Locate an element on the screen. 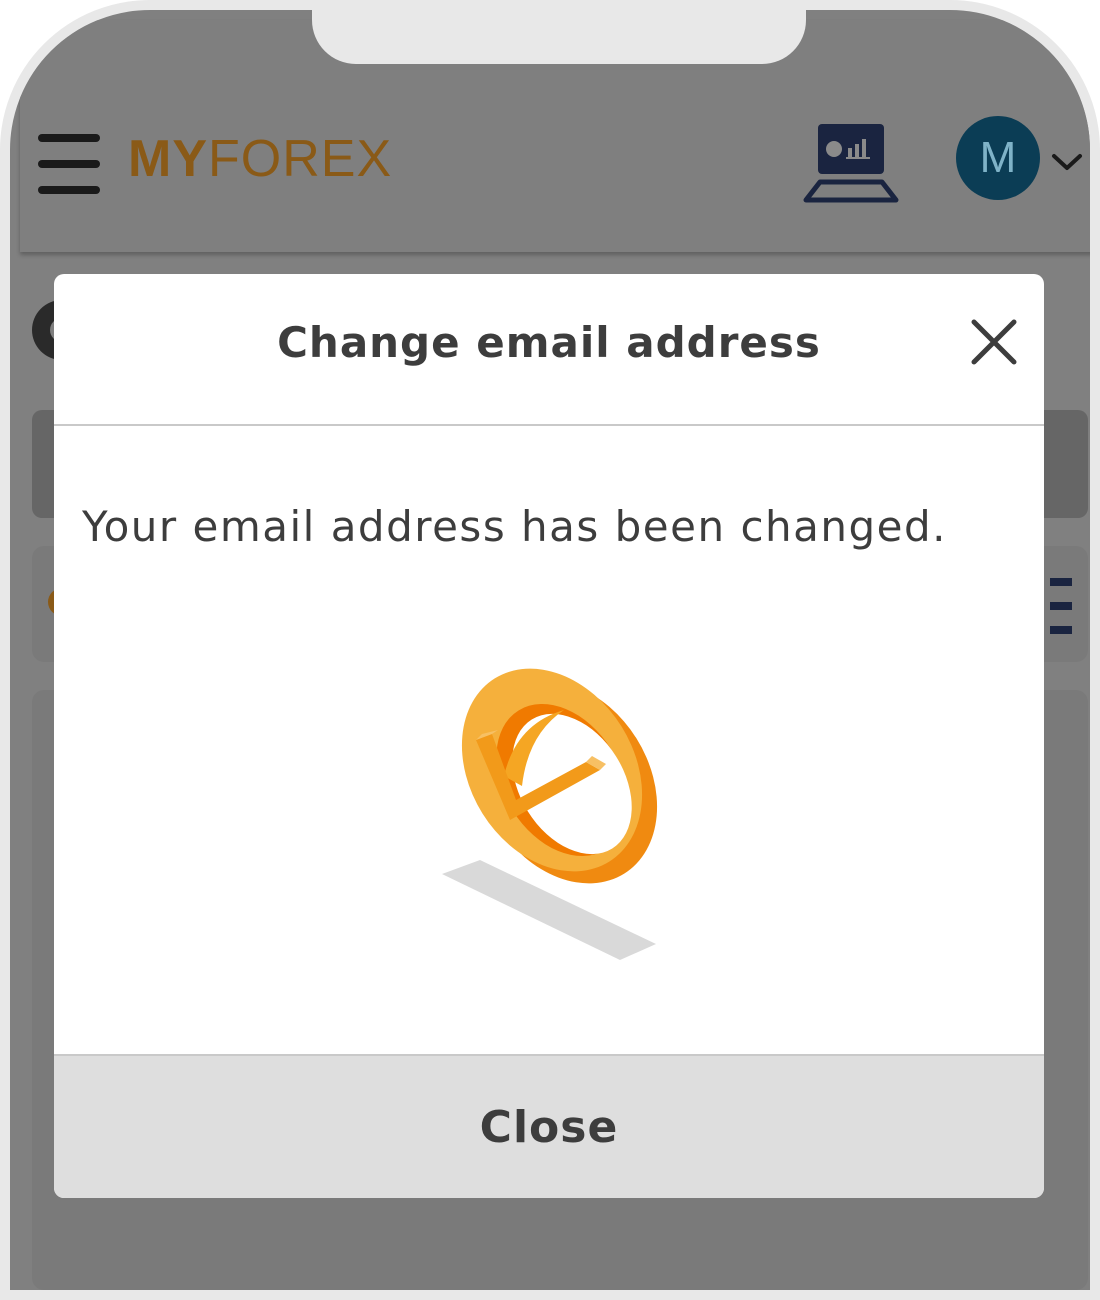  chevron-down-icon is located at coordinates (1067, 162).